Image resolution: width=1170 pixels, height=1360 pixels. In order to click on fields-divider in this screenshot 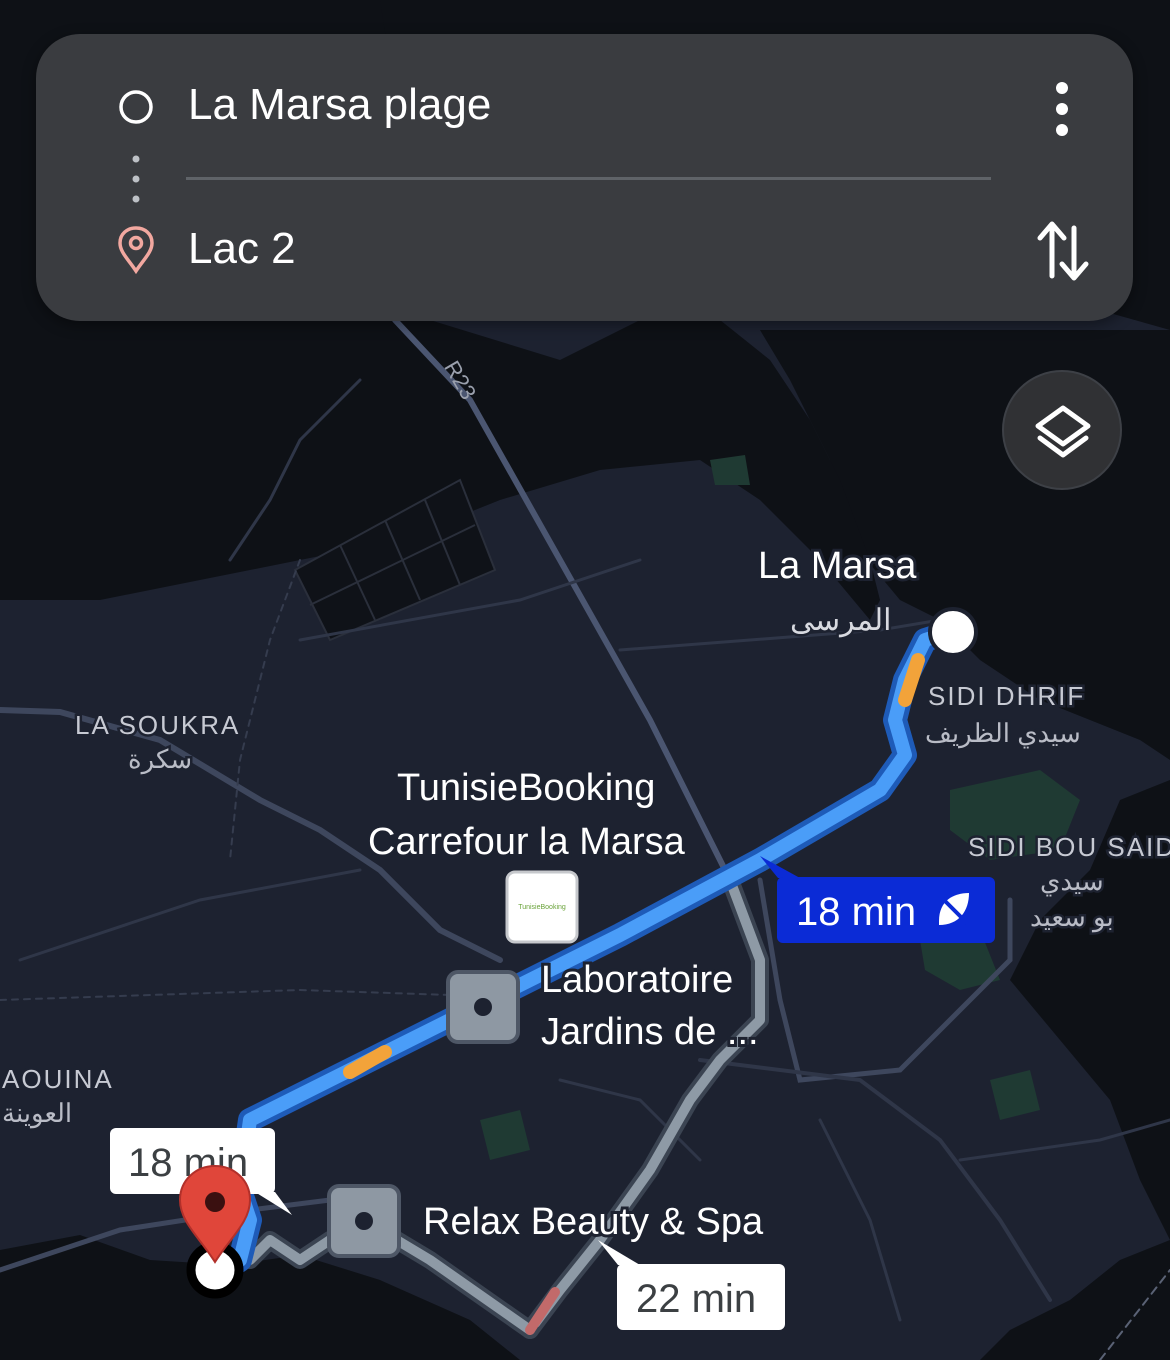, I will do `click(588, 178)`.